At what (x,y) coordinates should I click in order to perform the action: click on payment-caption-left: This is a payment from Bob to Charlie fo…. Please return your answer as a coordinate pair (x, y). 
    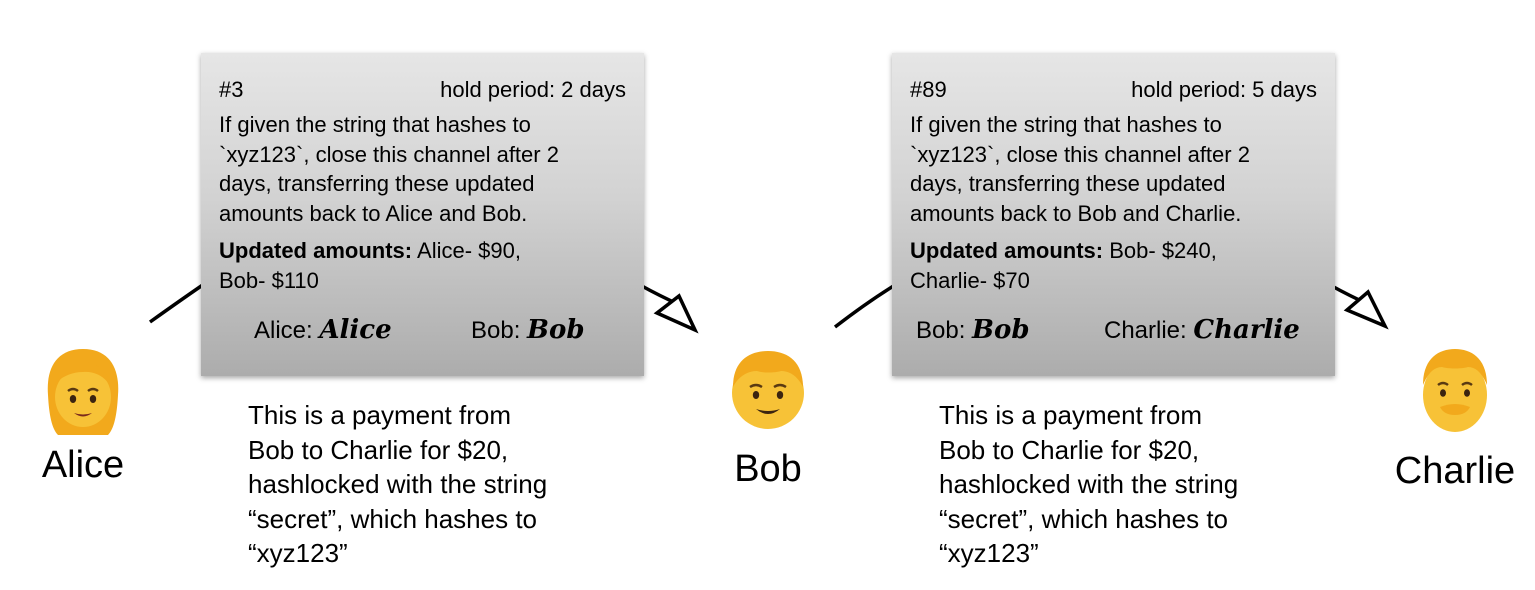
    Looking at the image, I should click on (428, 484).